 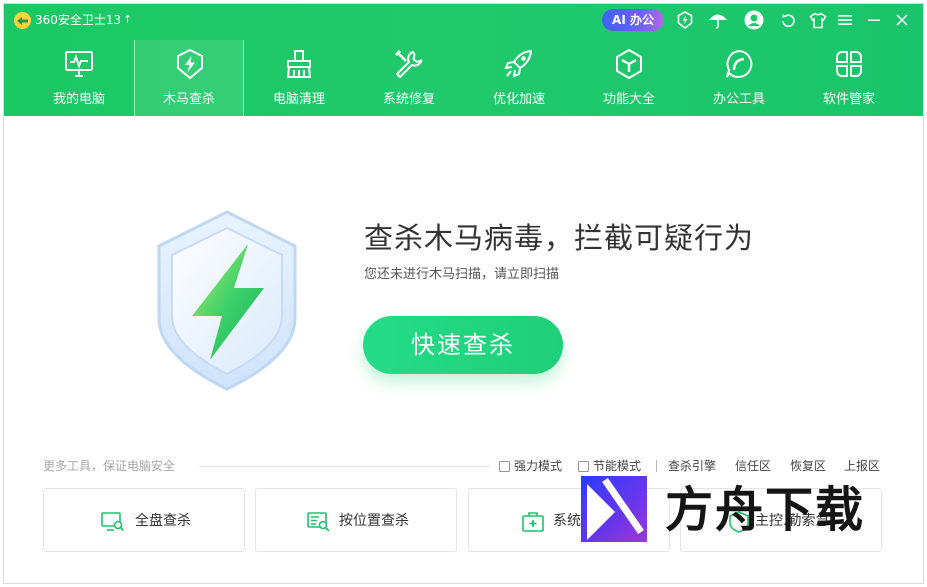 I want to click on nav-item-my-computer: 我的电脑, so click(x=79, y=78).